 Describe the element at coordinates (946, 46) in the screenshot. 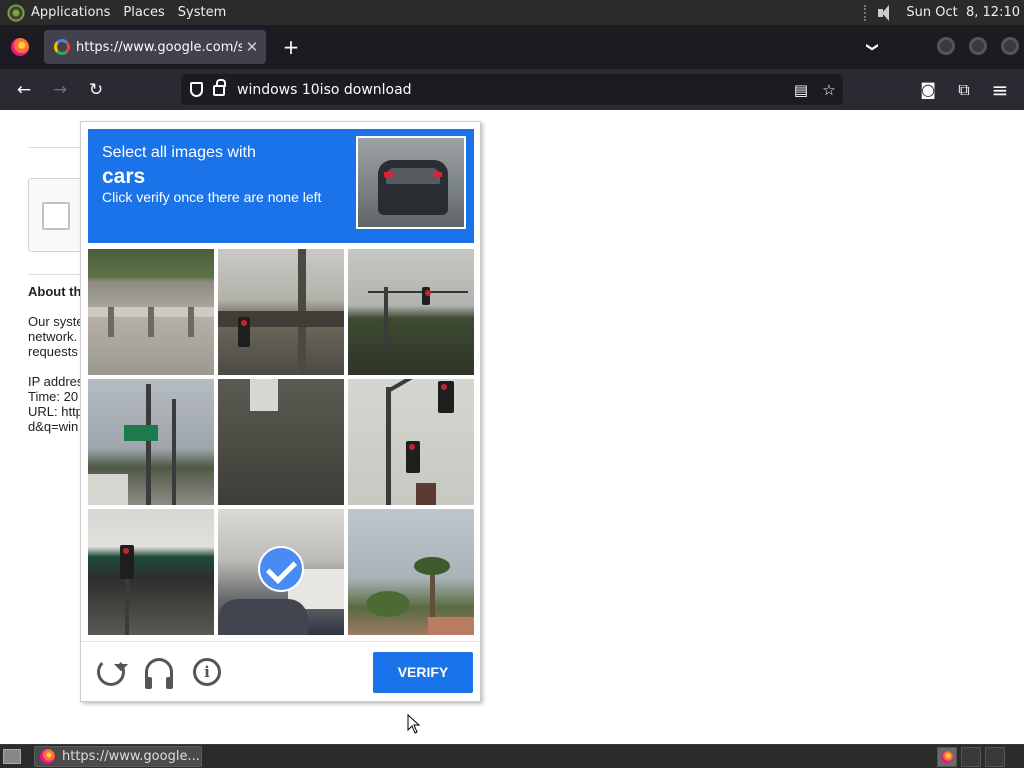

I see `minimize-button` at that location.